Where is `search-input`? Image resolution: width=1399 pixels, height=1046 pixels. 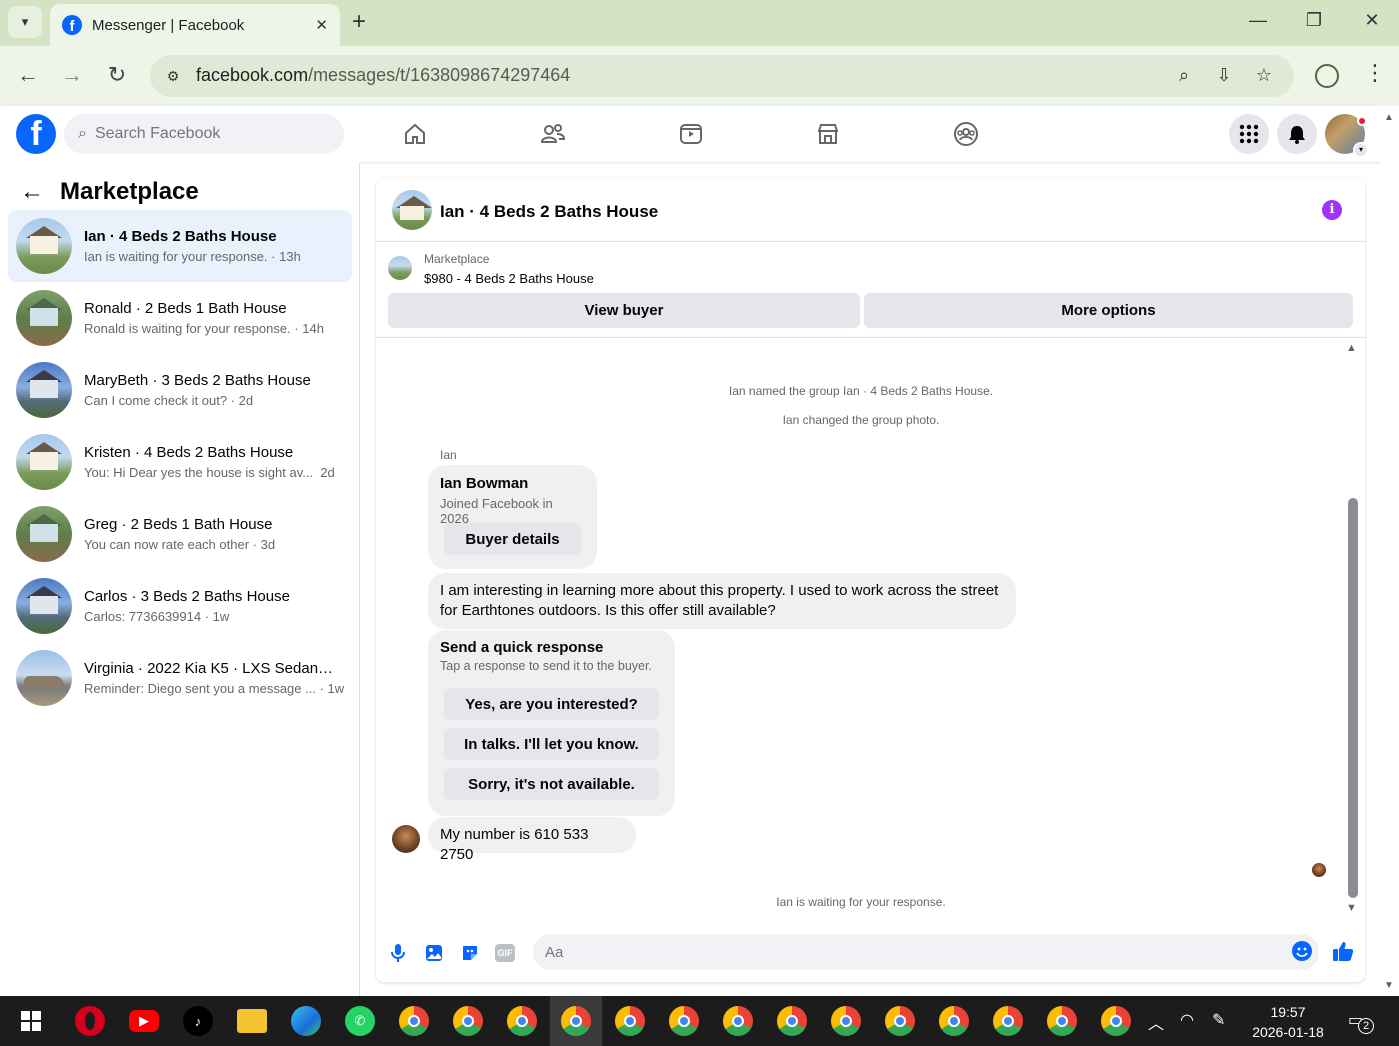
search-input is located at coordinates (204, 134).